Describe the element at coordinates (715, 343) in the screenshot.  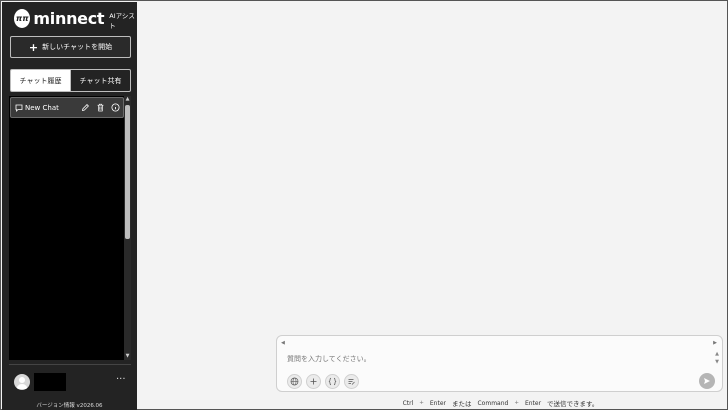
I see `scroll-right-arrow-icon: ▶` at that location.